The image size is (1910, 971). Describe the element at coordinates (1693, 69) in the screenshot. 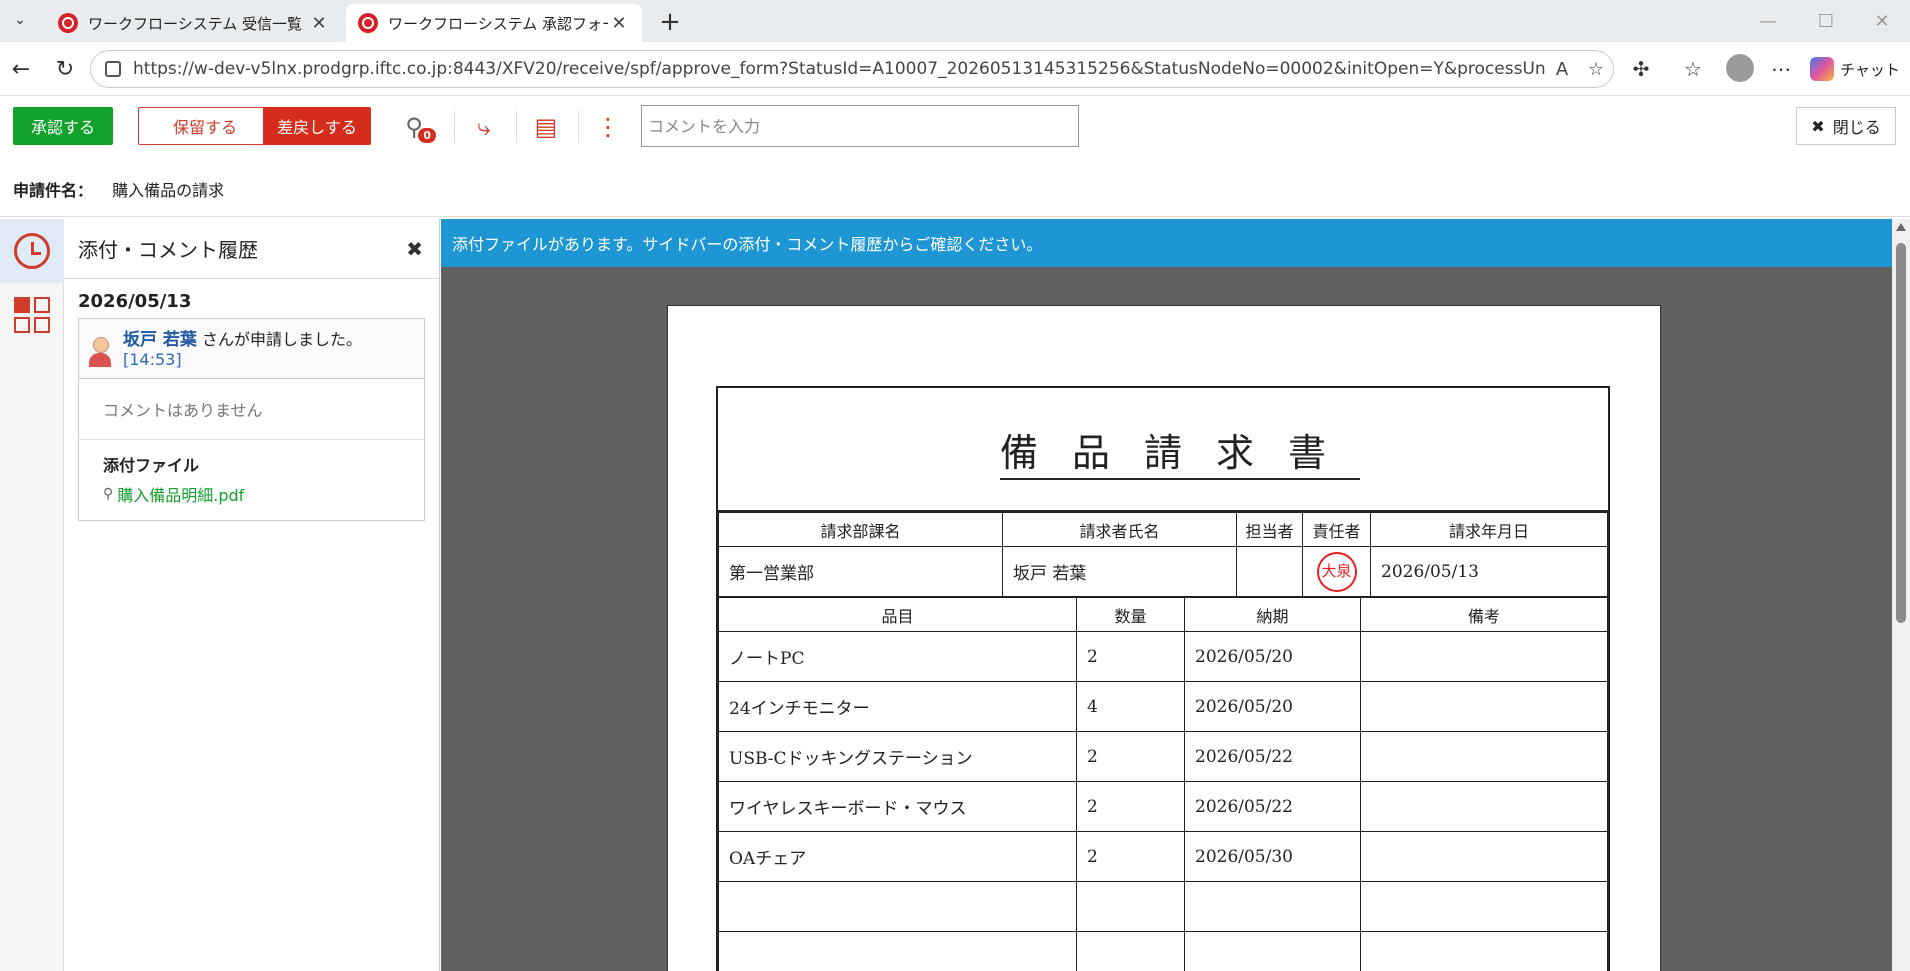

I see `favorites-list-icon: ☆` at that location.